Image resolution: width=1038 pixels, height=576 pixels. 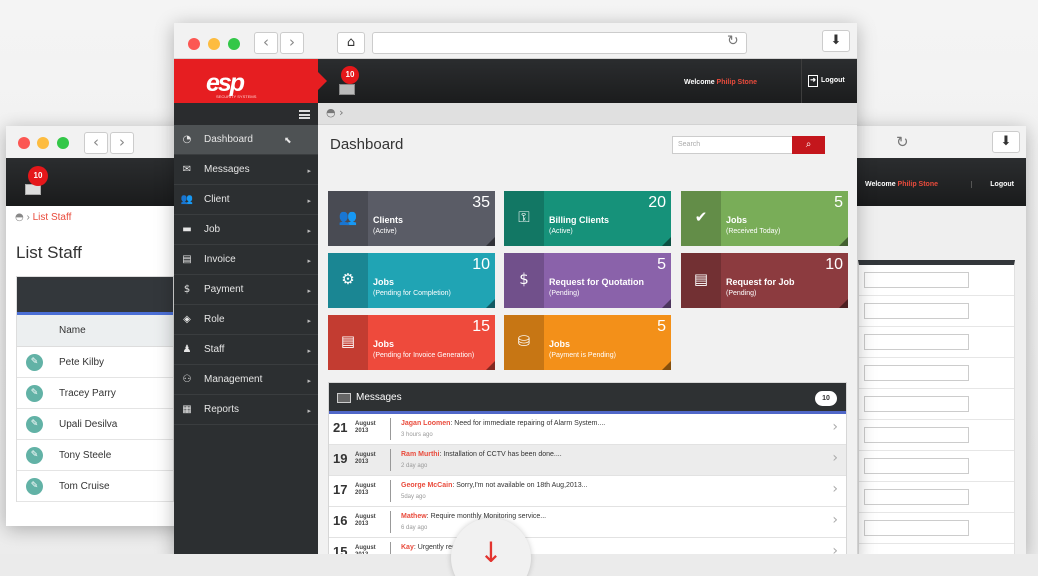 What do you see at coordinates (414, 466) in the screenshot?
I see `message-time: 2 day ago` at bounding box center [414, 466].